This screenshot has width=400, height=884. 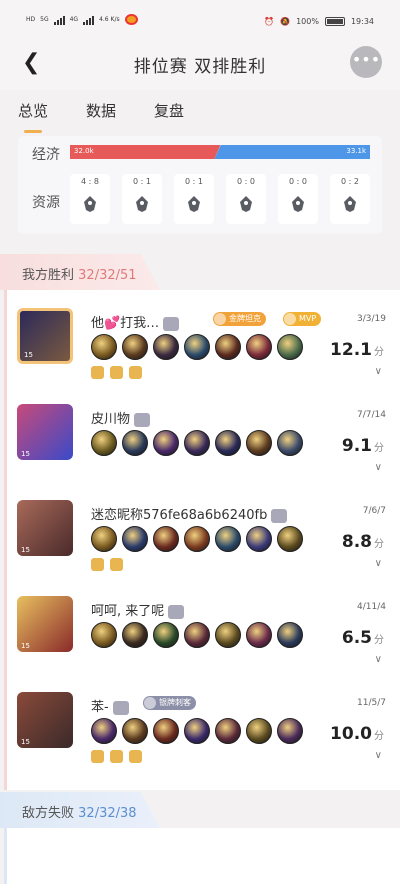 I want to click on item-list, so click(x=197, y=539).